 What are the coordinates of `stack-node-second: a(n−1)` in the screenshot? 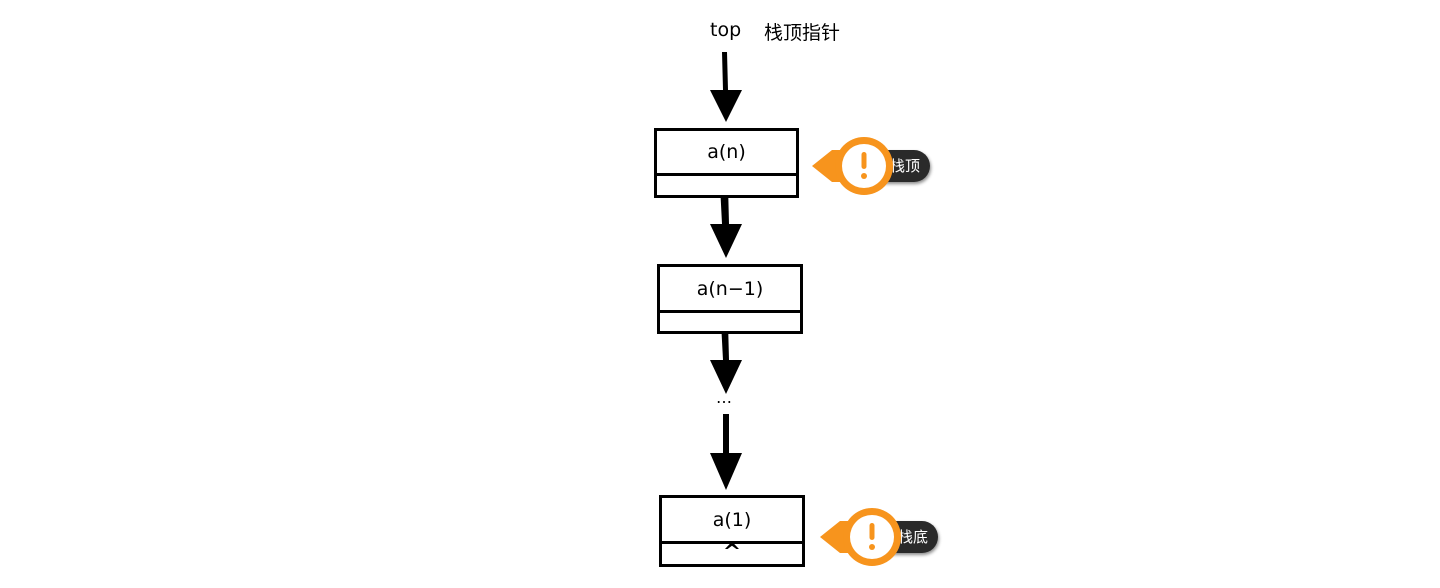 It's located at (730, 299).